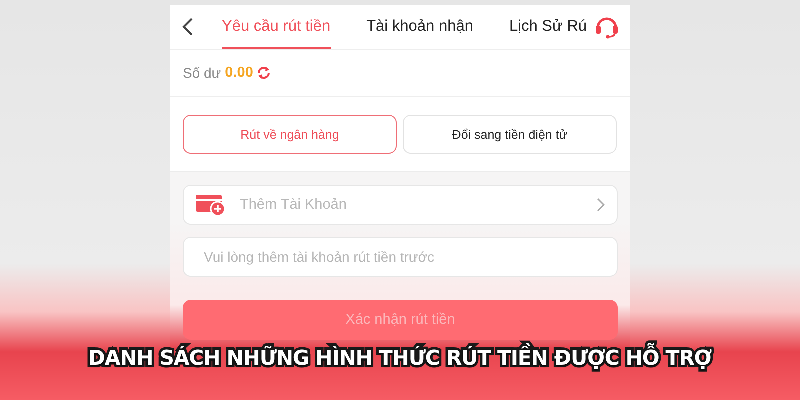  I want to click on tab: Tài khoản nhận, so click(420, 27).